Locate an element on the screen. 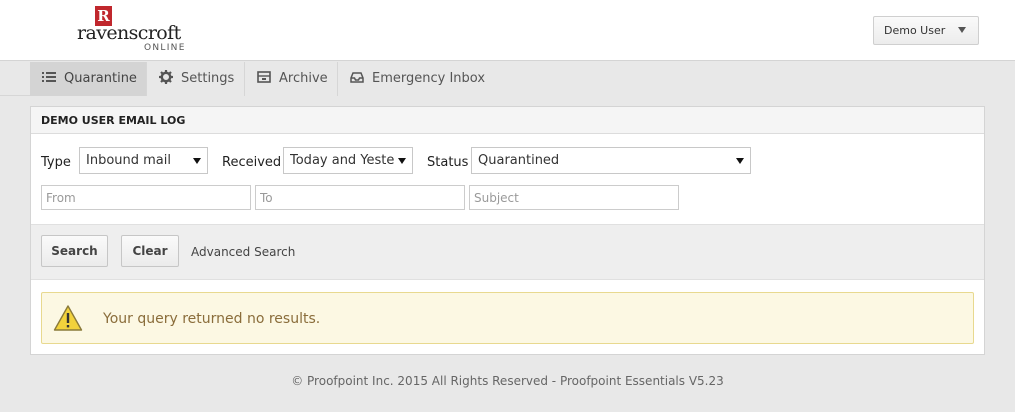 This screenshot has height=412, width=1015. type-select: Inbound mail is located at coordinates (143, 160).